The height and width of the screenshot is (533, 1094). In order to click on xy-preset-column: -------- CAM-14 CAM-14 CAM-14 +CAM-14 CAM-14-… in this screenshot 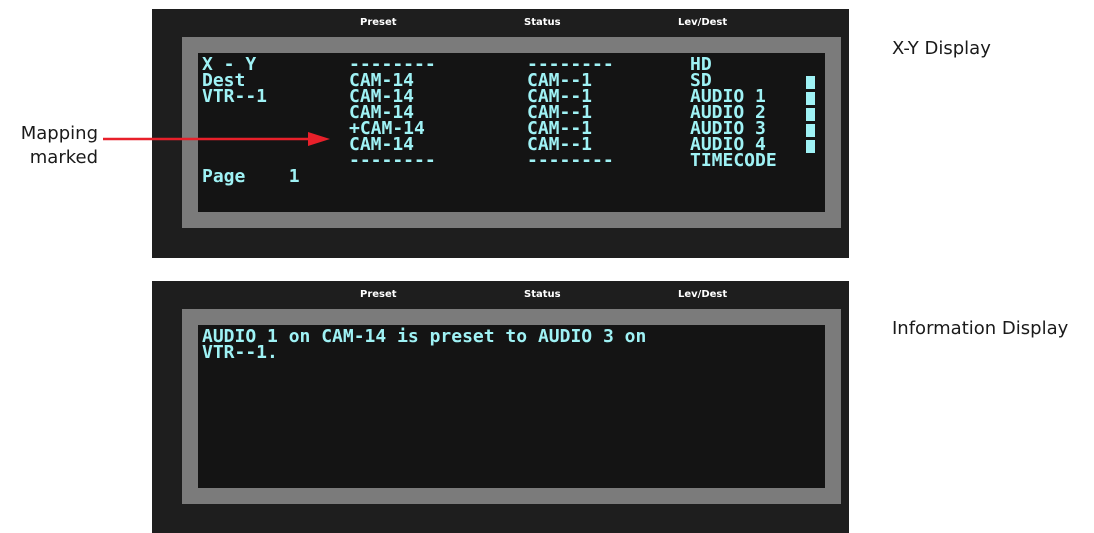, I will do `click(392, 120)`.